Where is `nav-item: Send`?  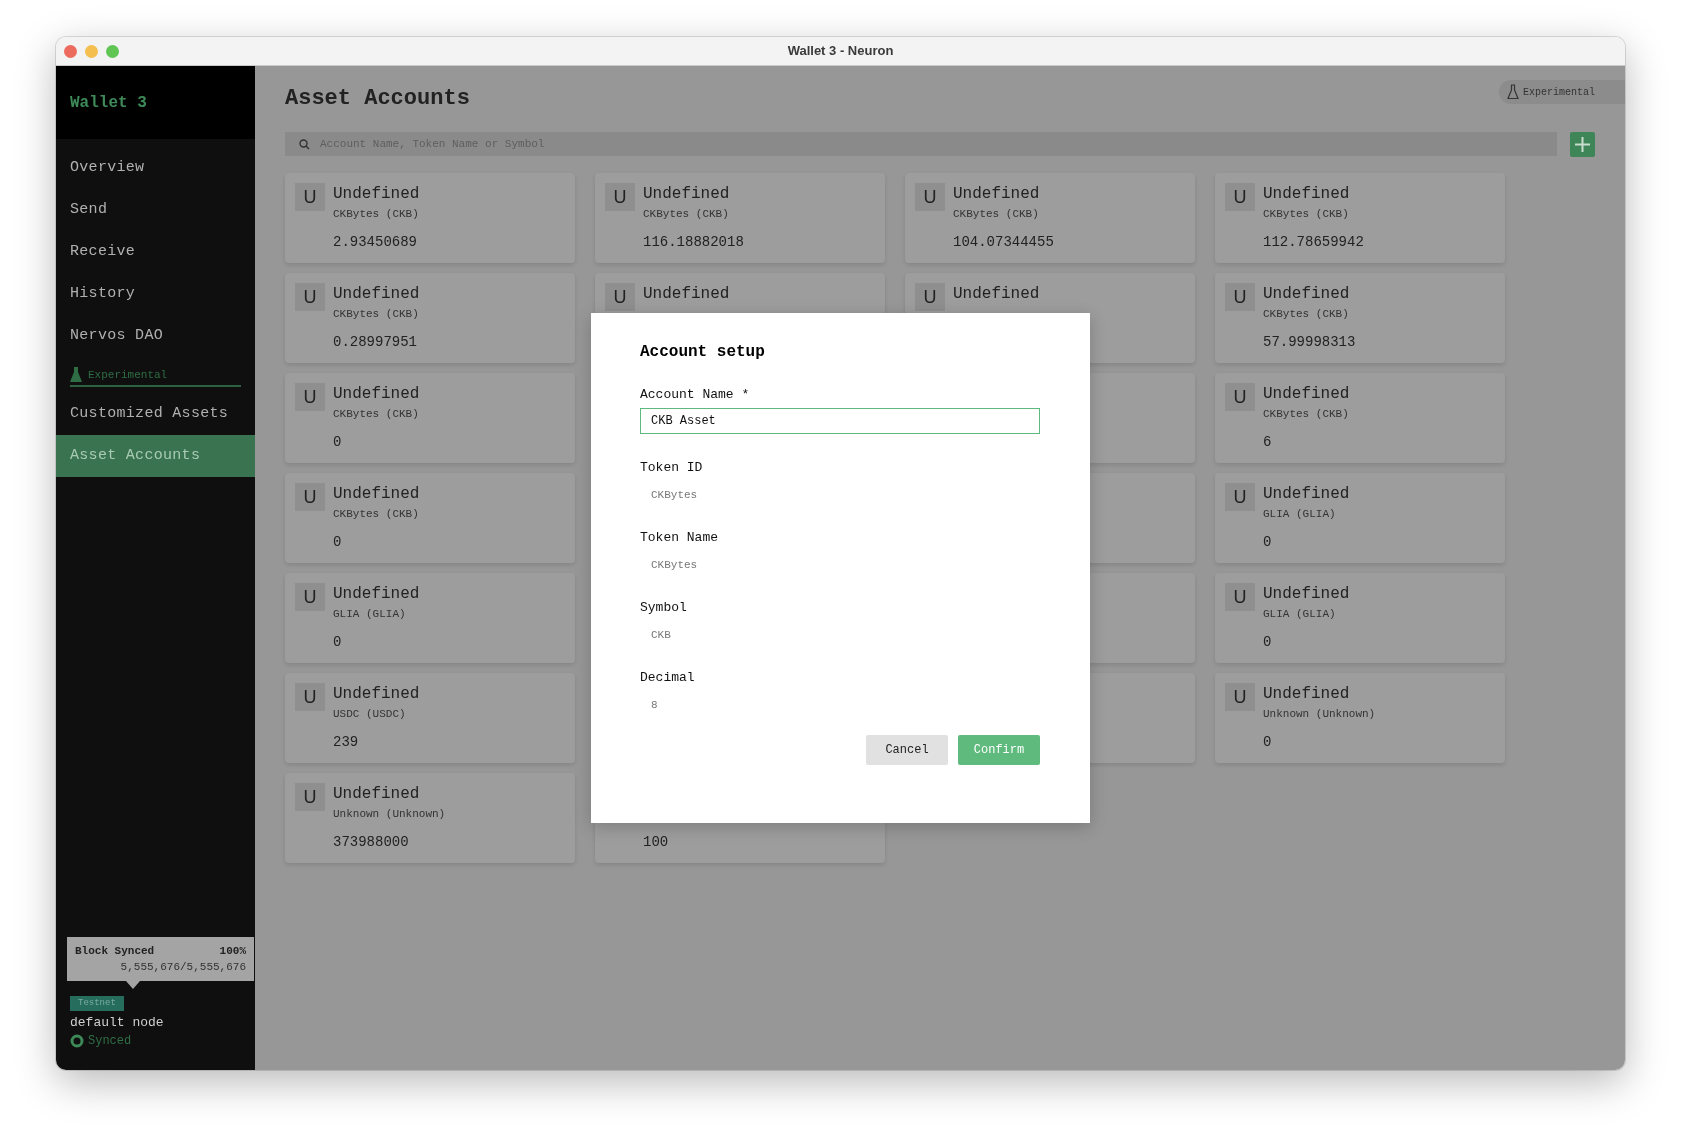 nav-item: Send is located at coordinates (155, 210).